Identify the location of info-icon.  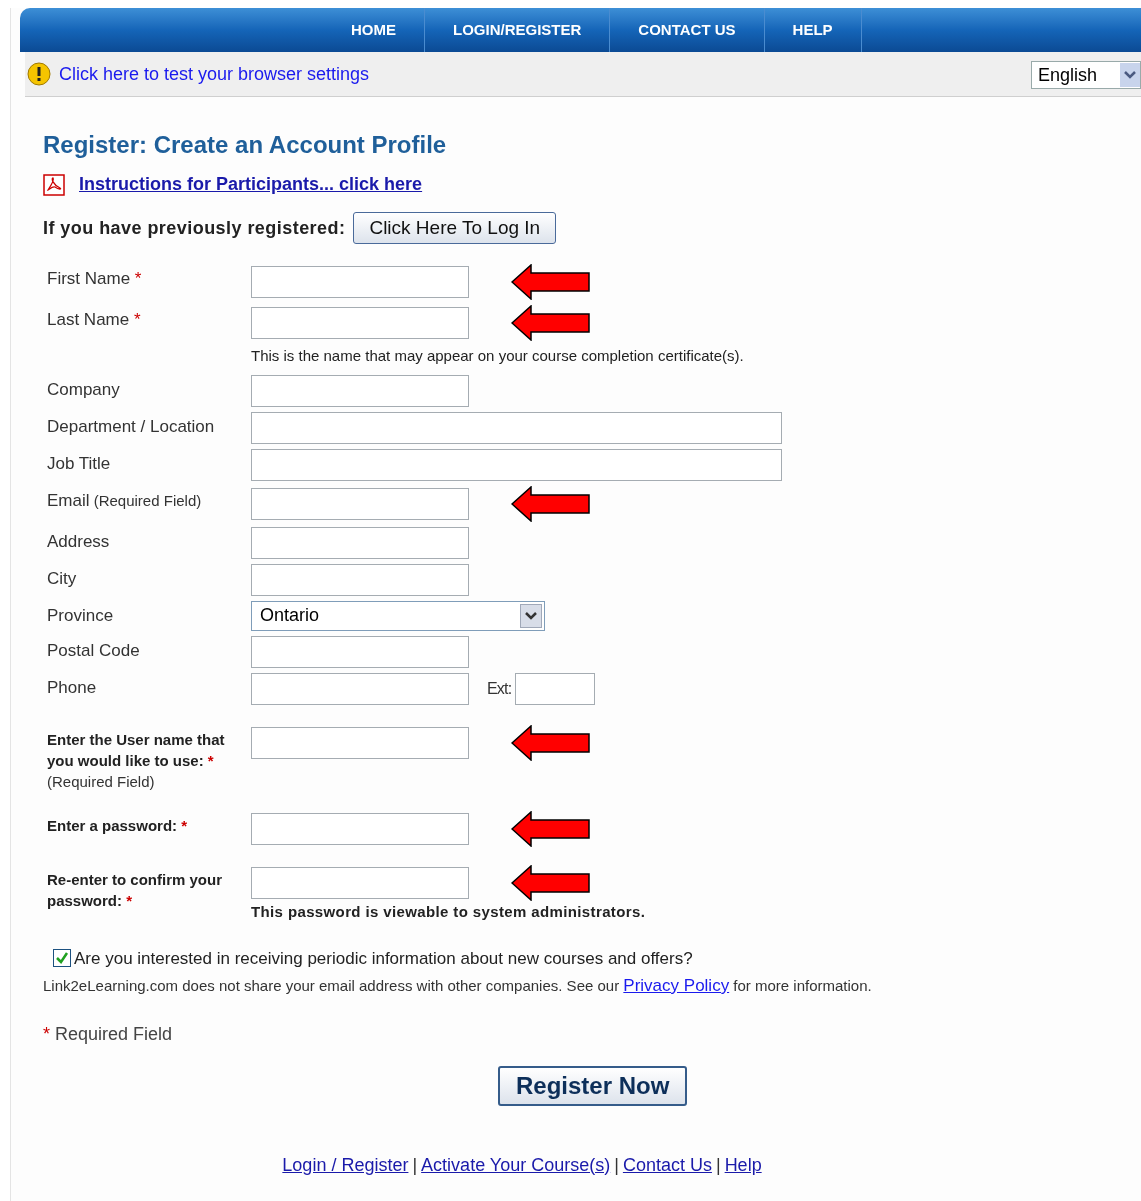
(39, 74).